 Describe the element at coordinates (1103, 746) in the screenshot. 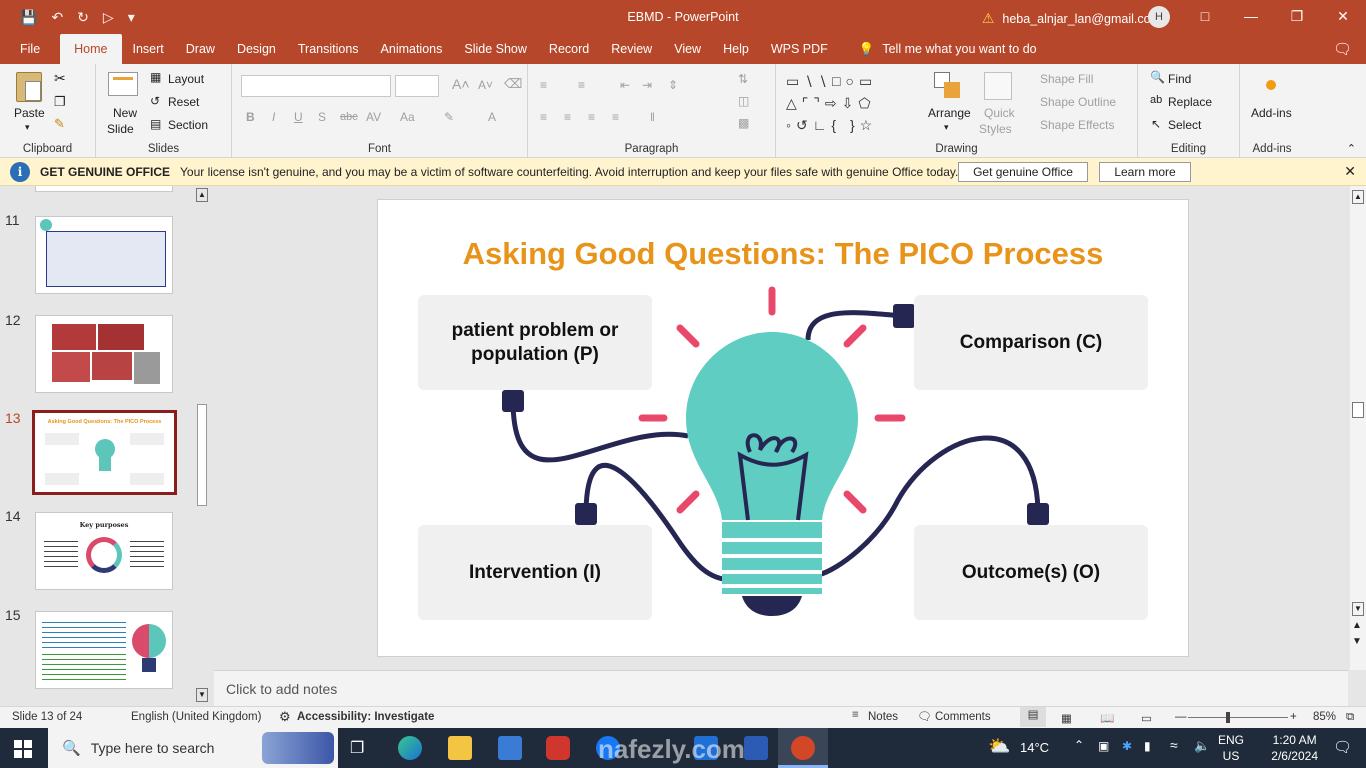

I see `camera-icon: ▣` at that location.